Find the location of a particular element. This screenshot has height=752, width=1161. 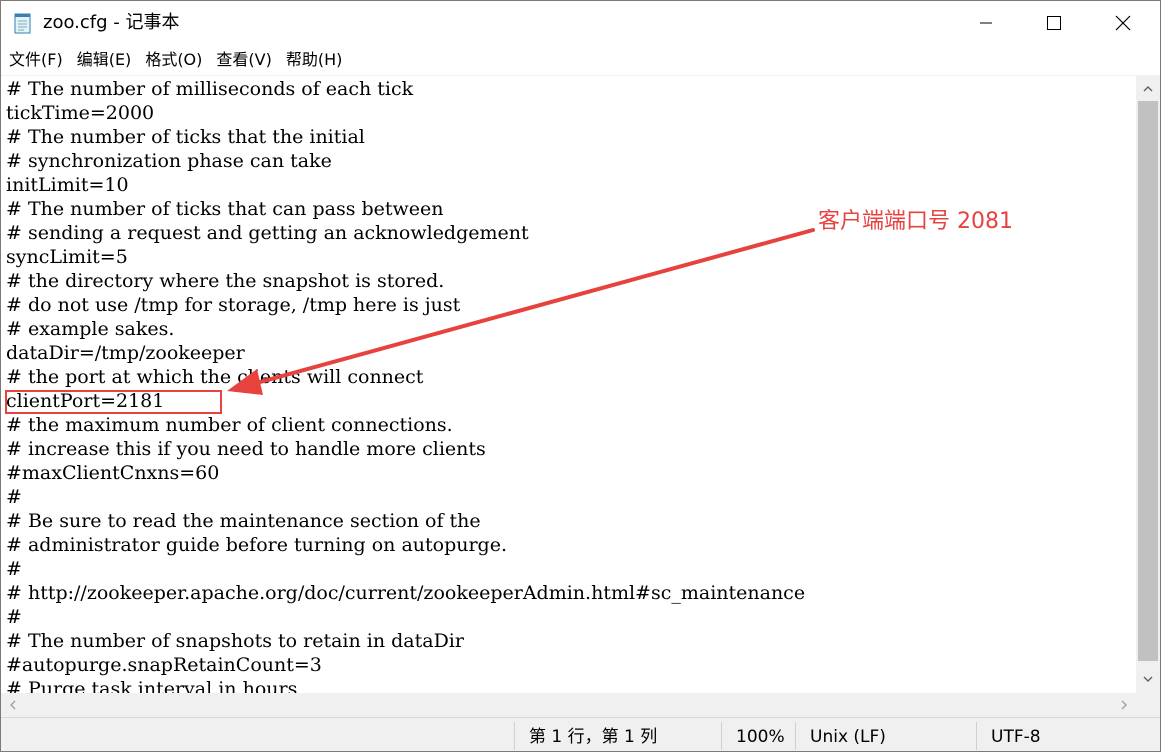

menu-file: 文件(F) is located at coordinates (35, 60).